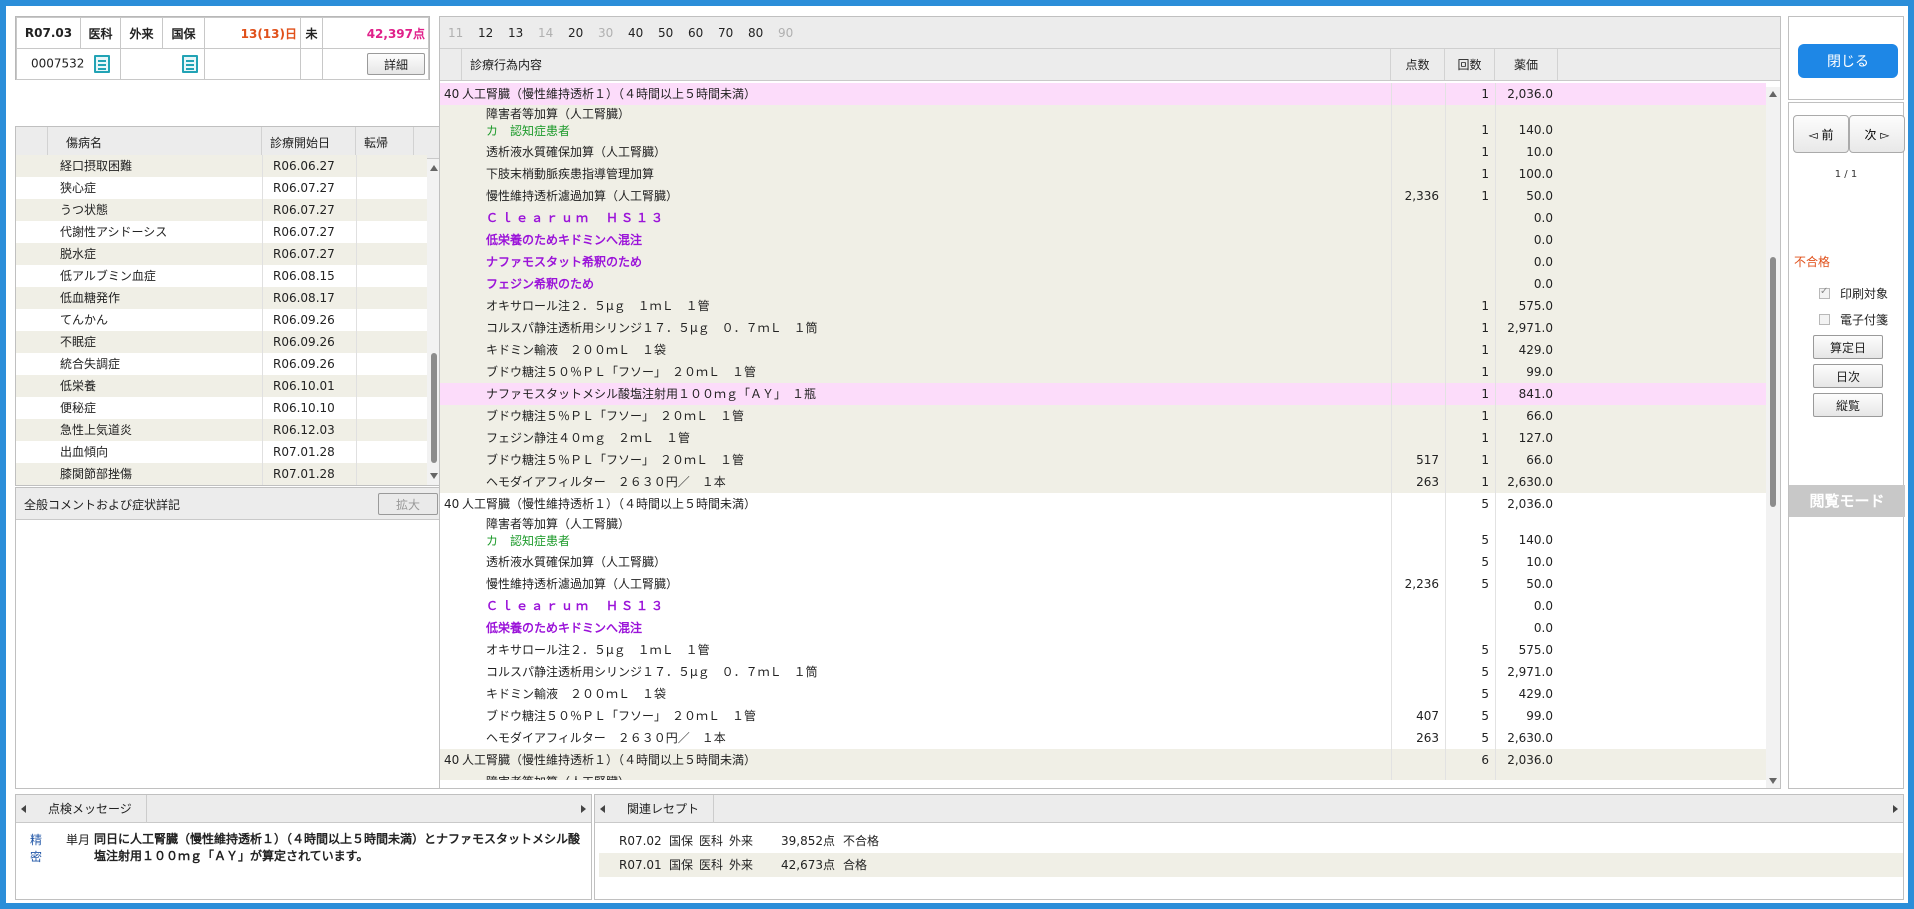 Image resolution: width=1914 pixels, height=909 pixels. Describe the element at coordinates (221, 276) in the screenshot. I see `disease-row: 低アルブミン血症 R06.08.15` at that location.